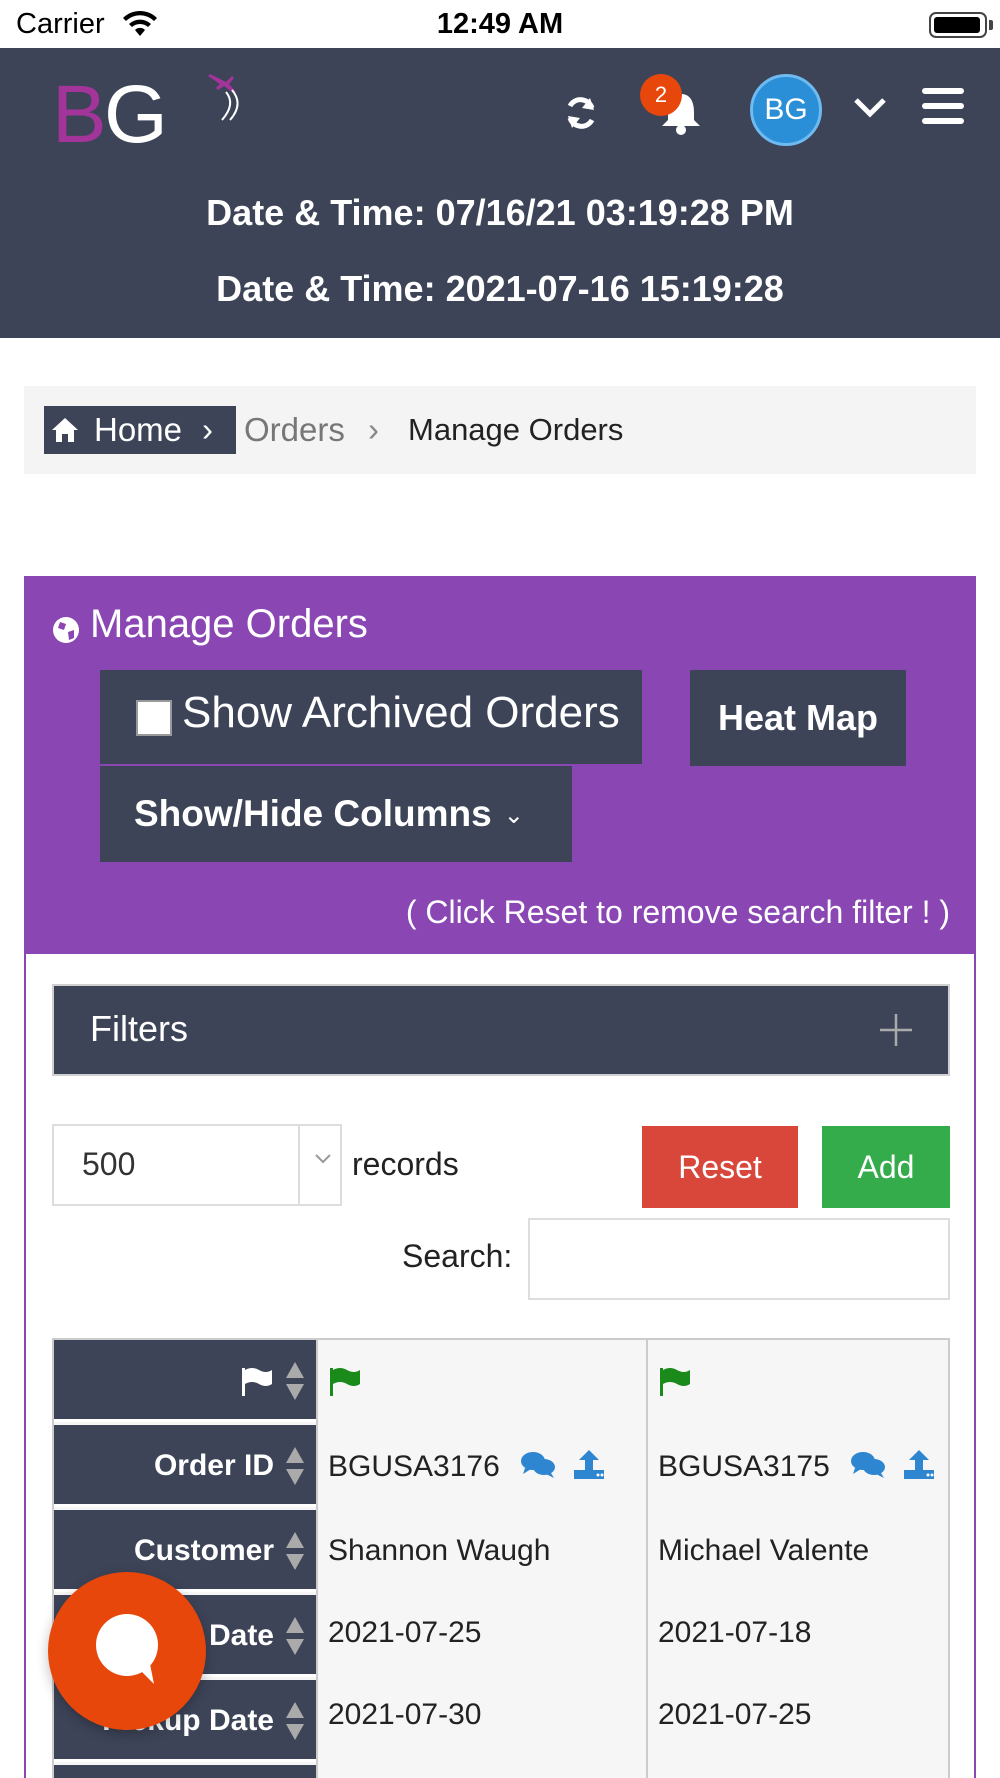 The image size is (1000, 1778). I want to click on breadcrumb-home: Home ›, so click(140, 430).